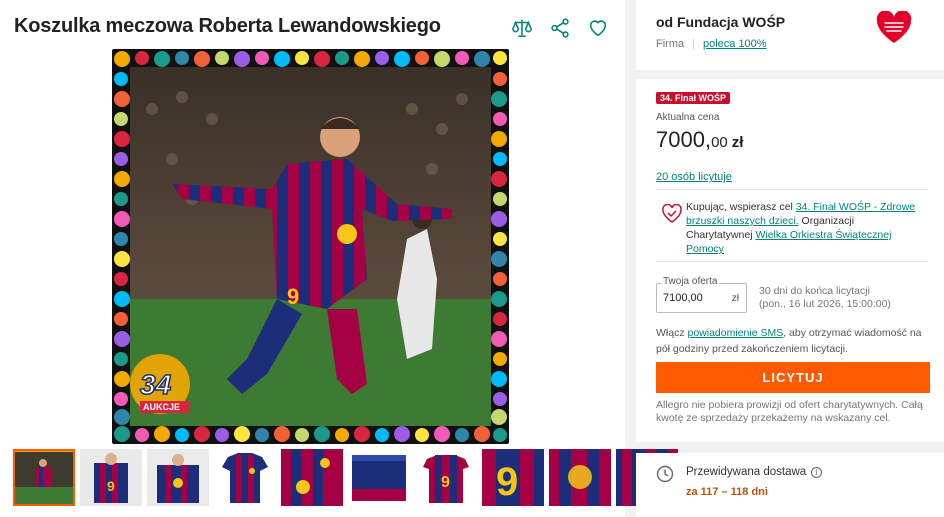 This screenshot has height=517, width=944. Describe the element at coordinates (693, 298) in the screenshot. I see `bid-amount-input` at that location.